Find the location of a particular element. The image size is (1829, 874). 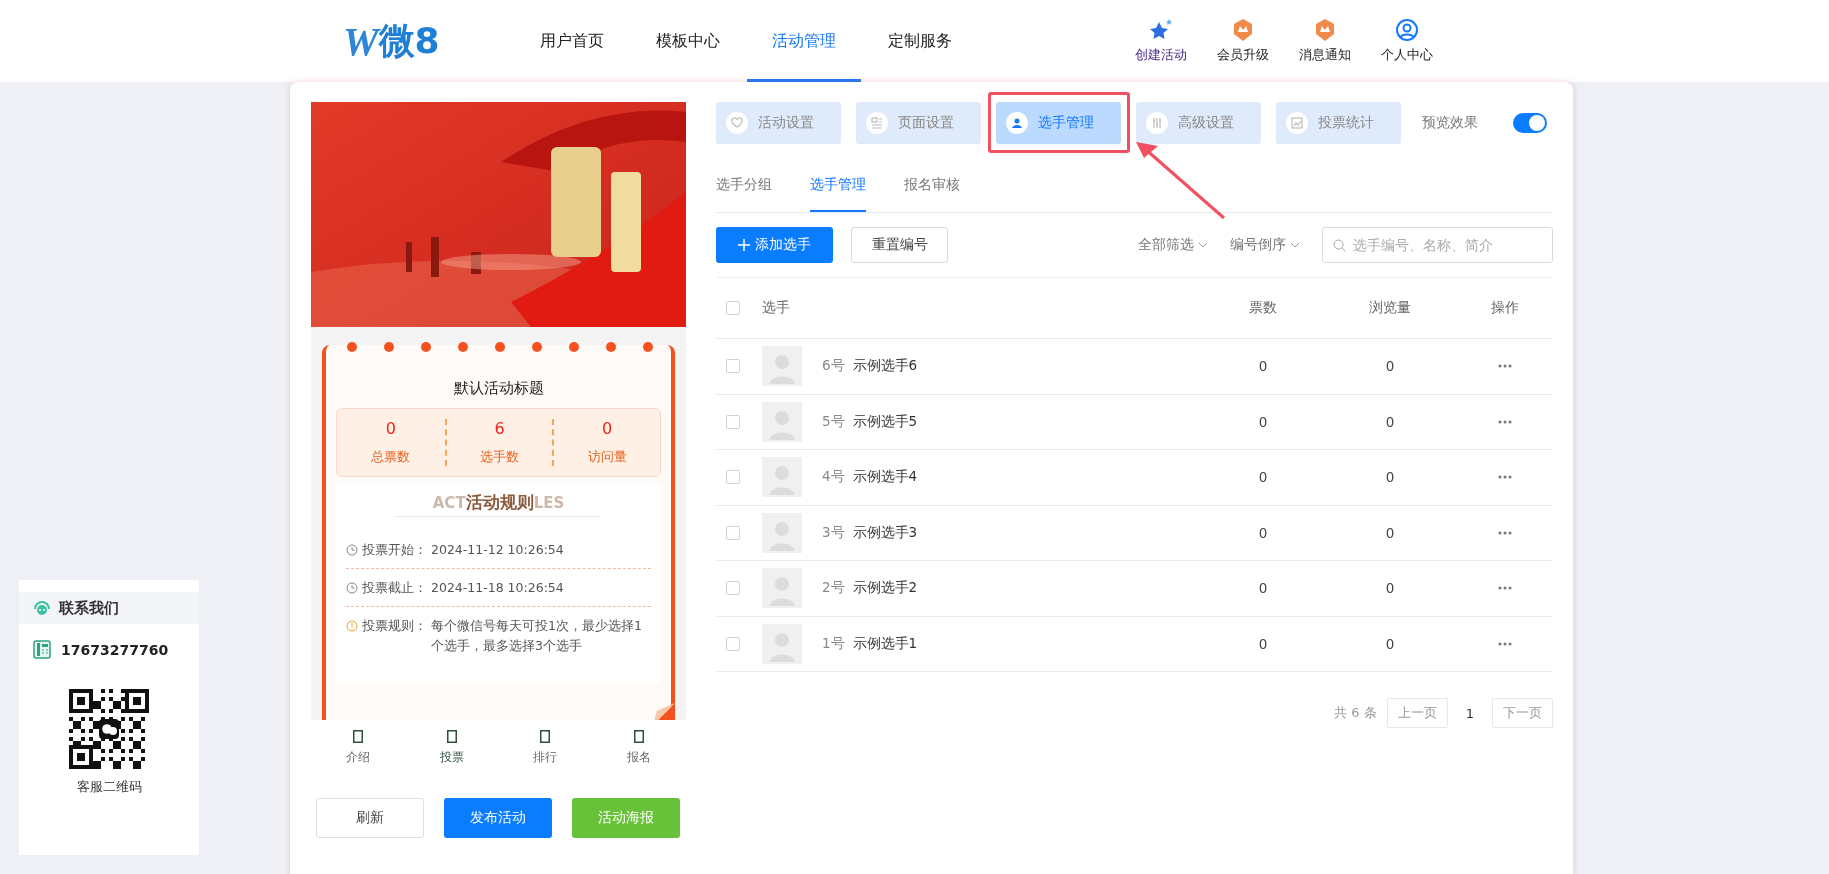

stat-label: 总票数 is located at coordinates (391, 457).